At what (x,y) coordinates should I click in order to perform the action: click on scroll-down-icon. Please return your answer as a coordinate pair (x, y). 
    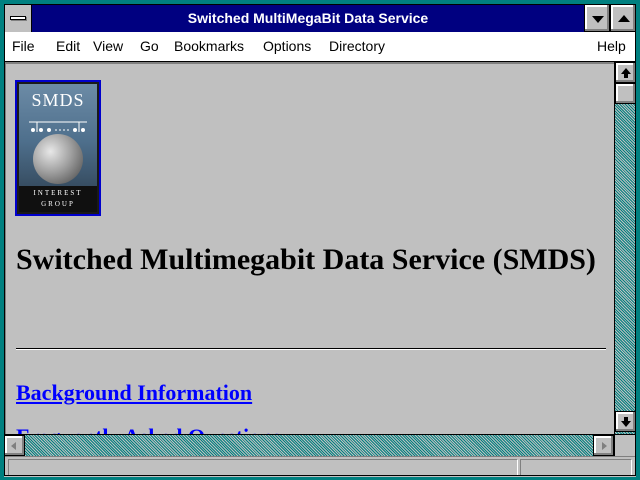
    Looking at the image, I should click on (626, 422).